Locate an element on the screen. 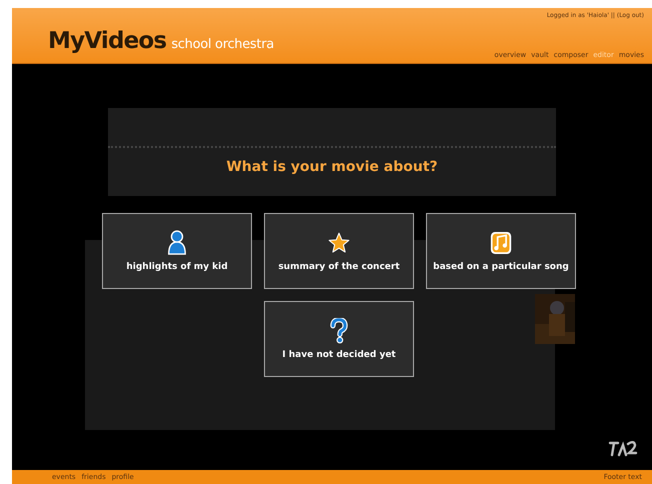 This screenshot has width=652, height=484. site-logo: MyVideos is located at coordinates (107, 41).